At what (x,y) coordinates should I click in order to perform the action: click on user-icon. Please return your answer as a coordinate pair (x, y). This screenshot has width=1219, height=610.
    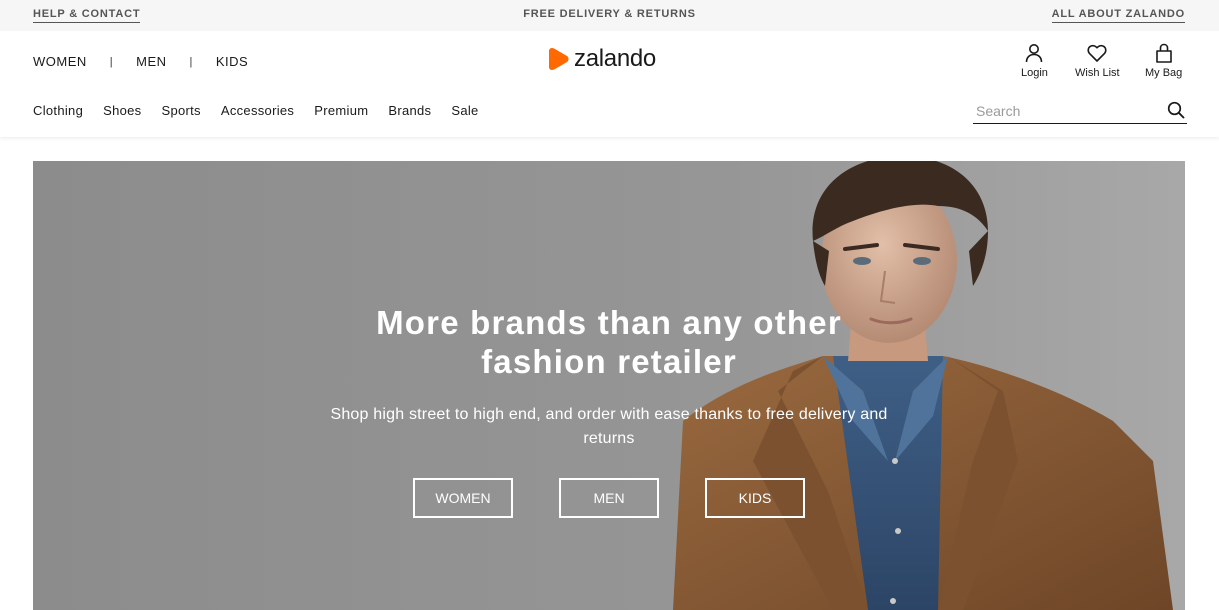
    Looking at the image, I should click on (1034, 53).